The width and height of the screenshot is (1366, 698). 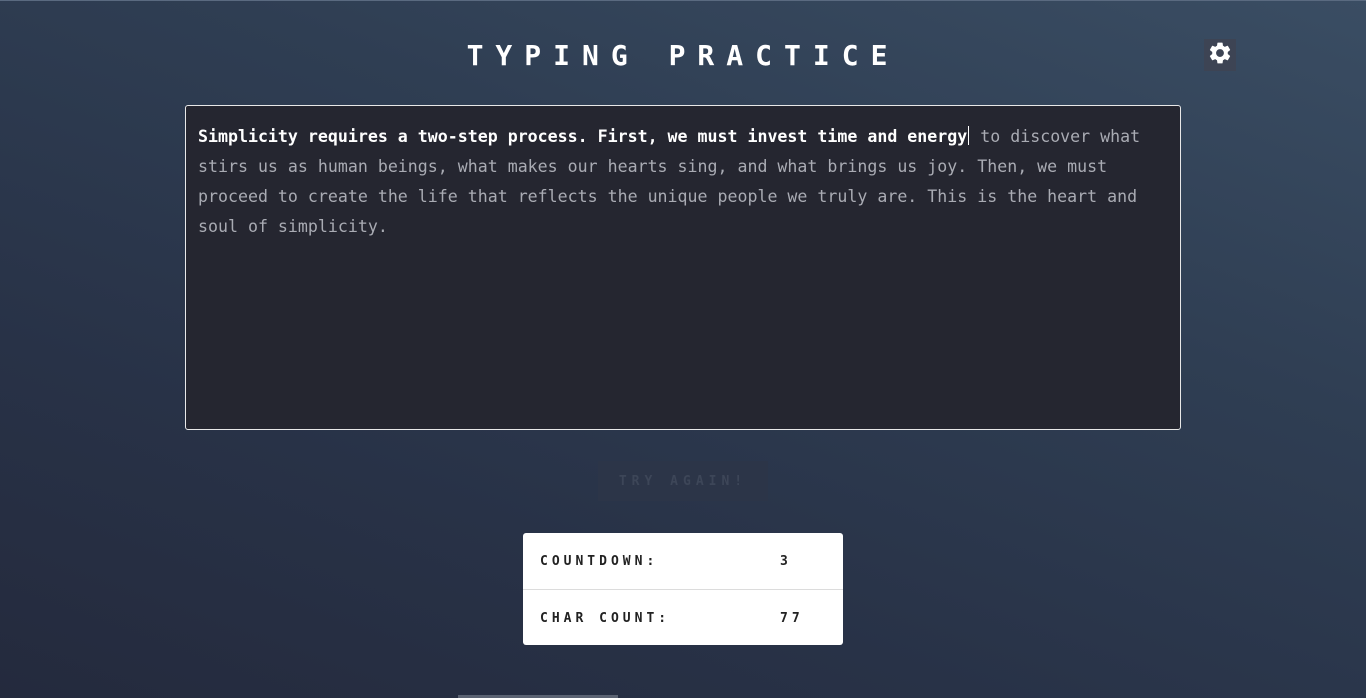 I want to click on char-count-label: CHAR COUNT:, so click(x=605, y=618).